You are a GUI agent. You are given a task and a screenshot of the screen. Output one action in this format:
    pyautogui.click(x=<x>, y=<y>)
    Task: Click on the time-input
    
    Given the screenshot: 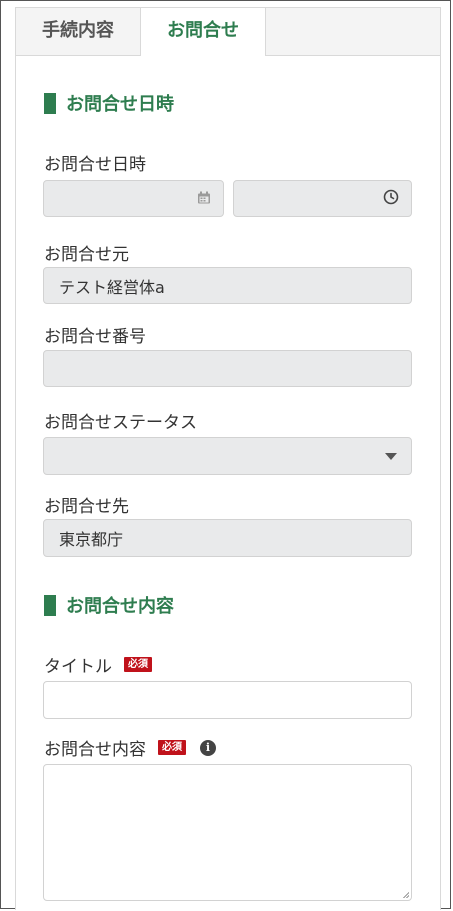 What is the action you would take?
    pyautogui.click(x=322, y=198)
    